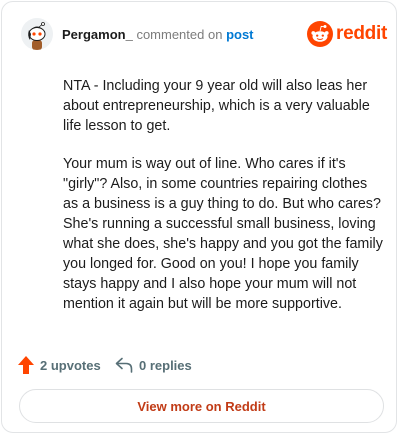  What do you see at coordinates (179, 34) in the screenshot?
I see `byline-action-text: commented on` at bounding box center [179, 34].